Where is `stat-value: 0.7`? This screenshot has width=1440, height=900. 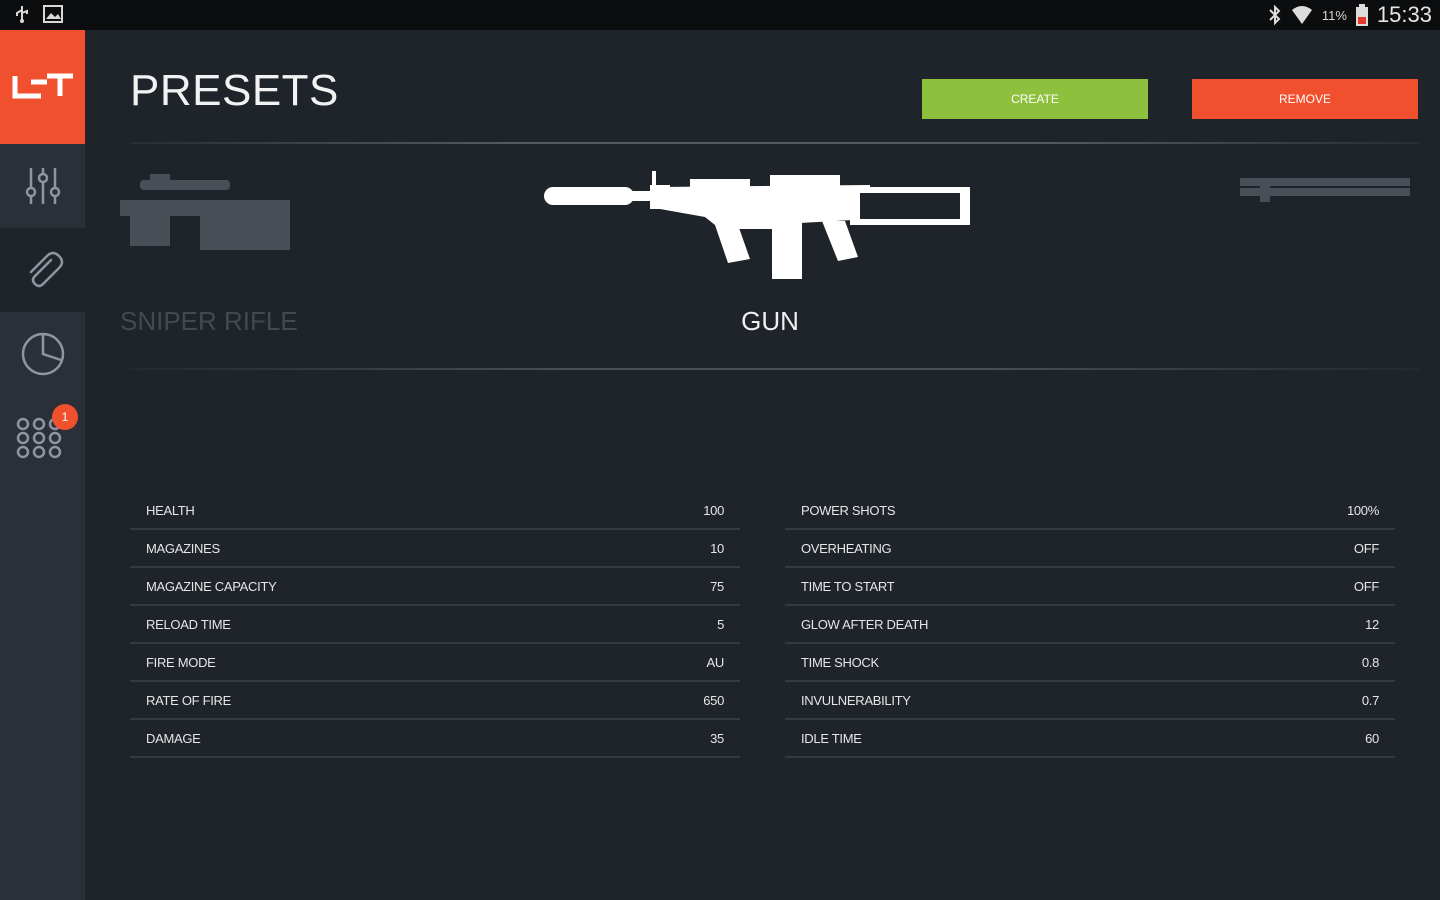 stat-value: 0.7 is located at coordinates (1370, 700).